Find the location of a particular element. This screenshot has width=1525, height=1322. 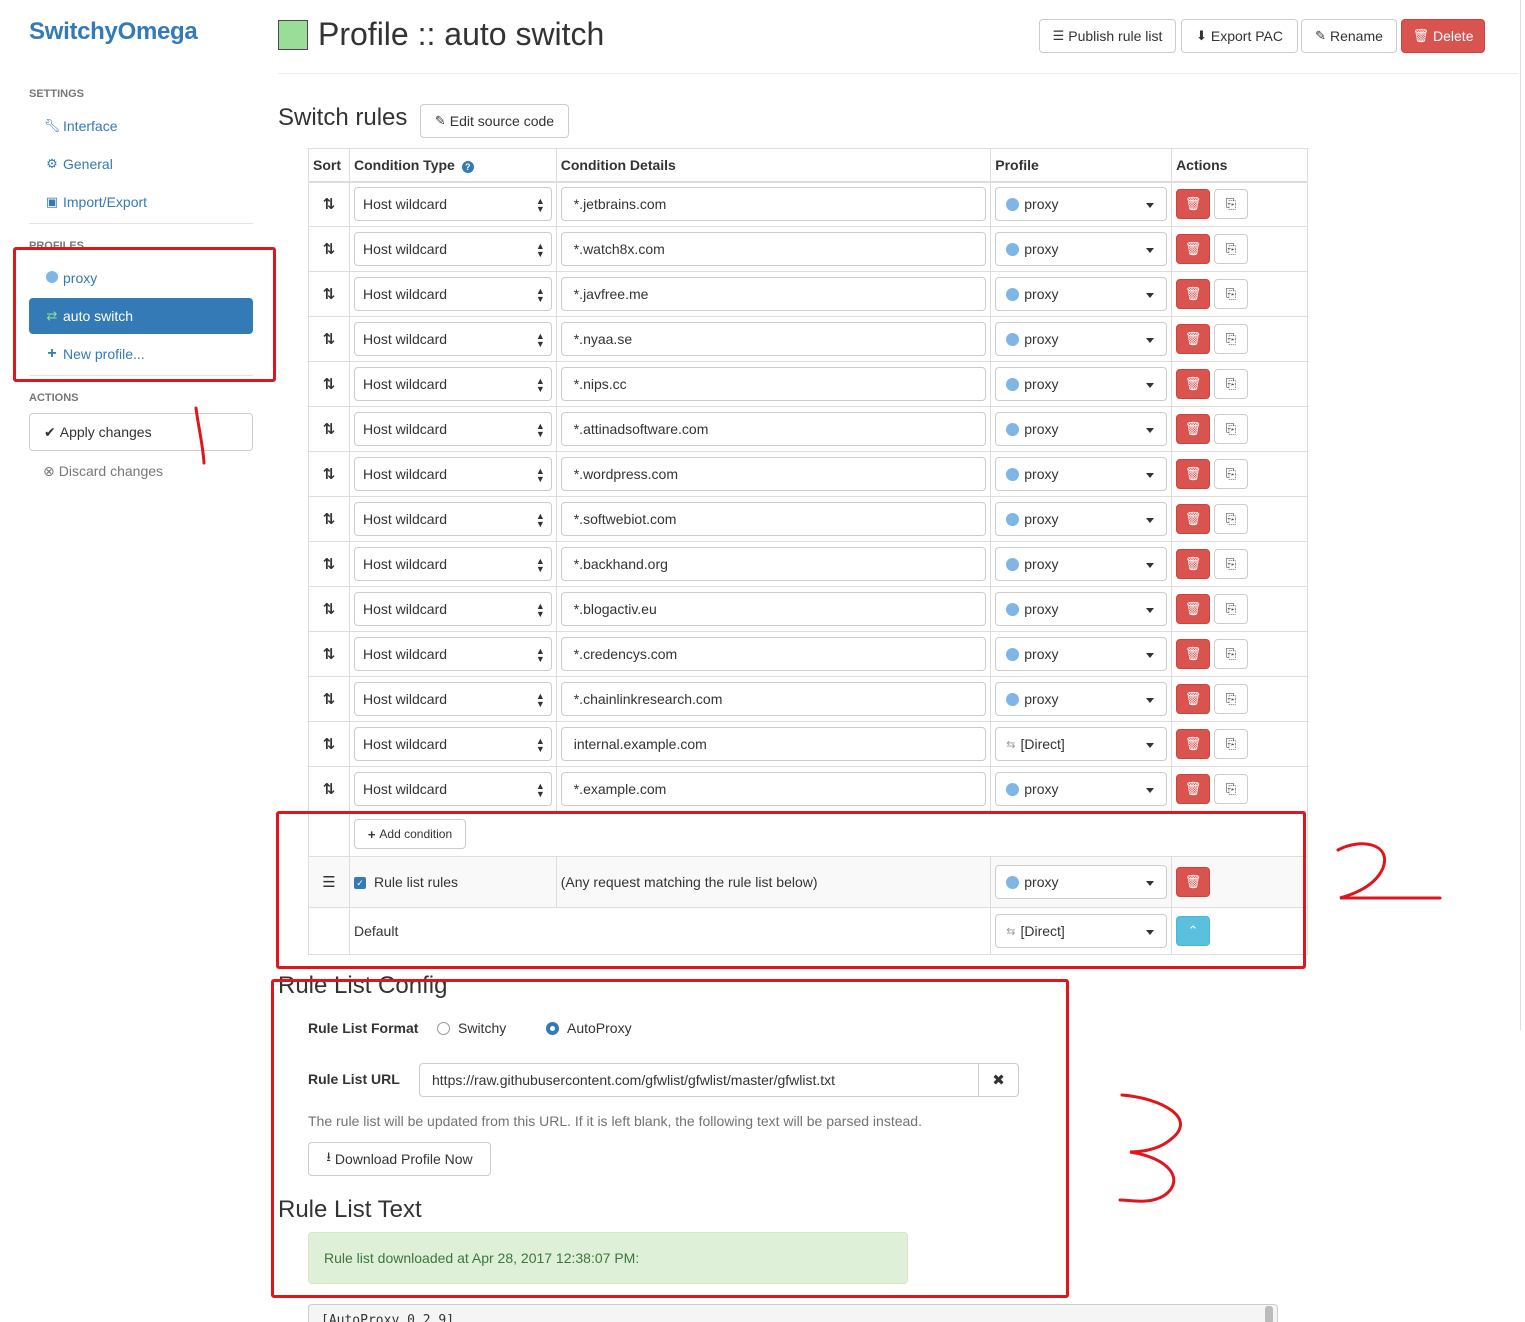

add-condition-button: + Add condition is located at coordinates (409, 834).